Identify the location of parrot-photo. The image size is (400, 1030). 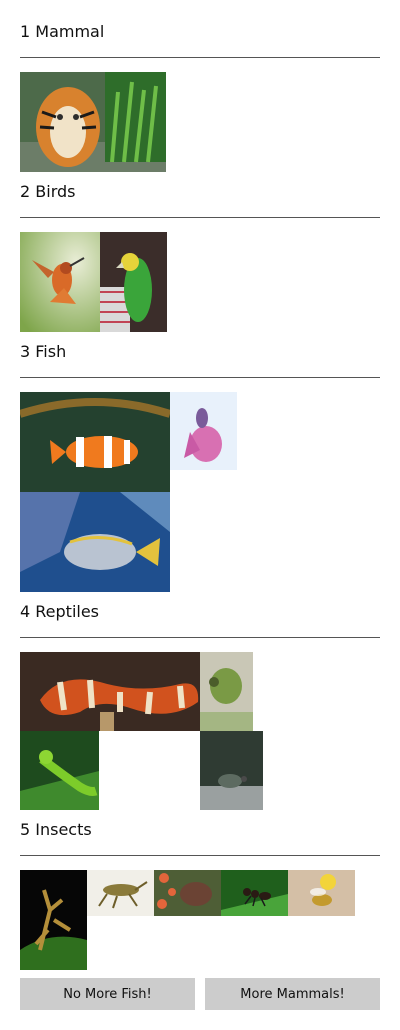
(133, 282).